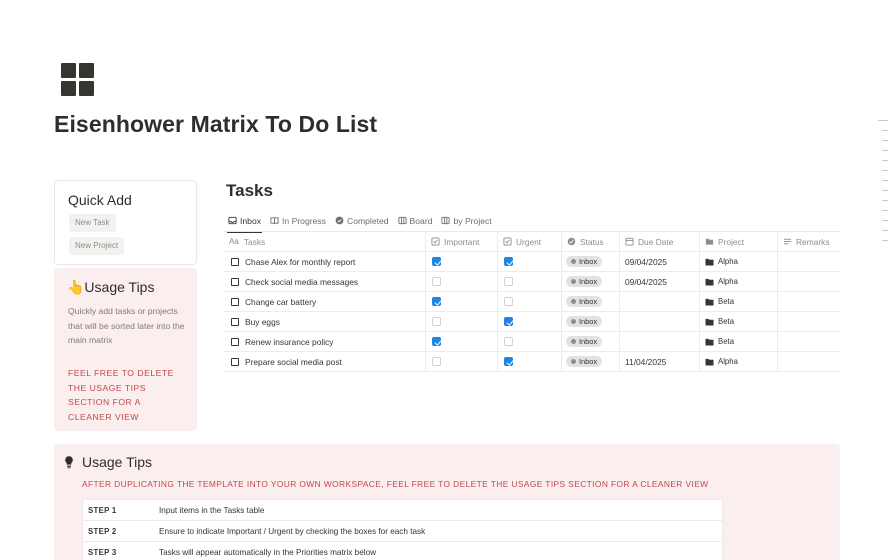  I want to click on task-cell: Prepare social media post, so click(325, 361).